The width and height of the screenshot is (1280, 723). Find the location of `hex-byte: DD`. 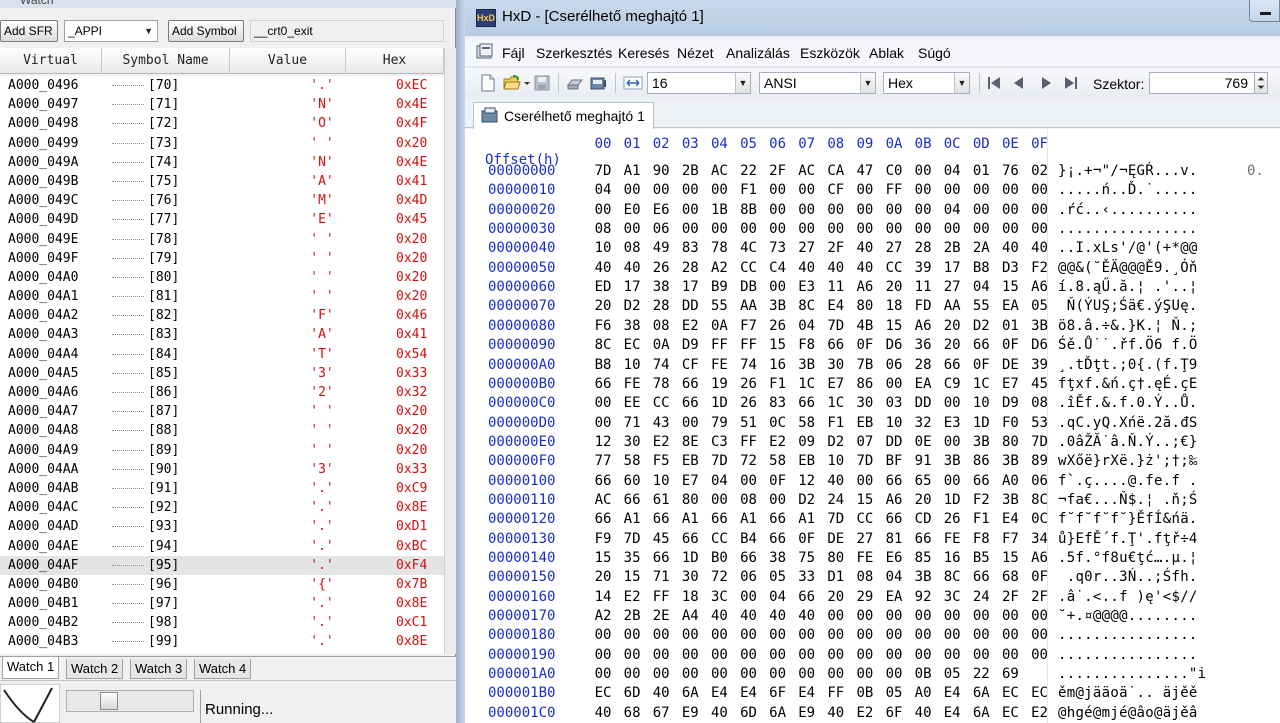

hex-byte: DD is located at coordinates (894, 442).